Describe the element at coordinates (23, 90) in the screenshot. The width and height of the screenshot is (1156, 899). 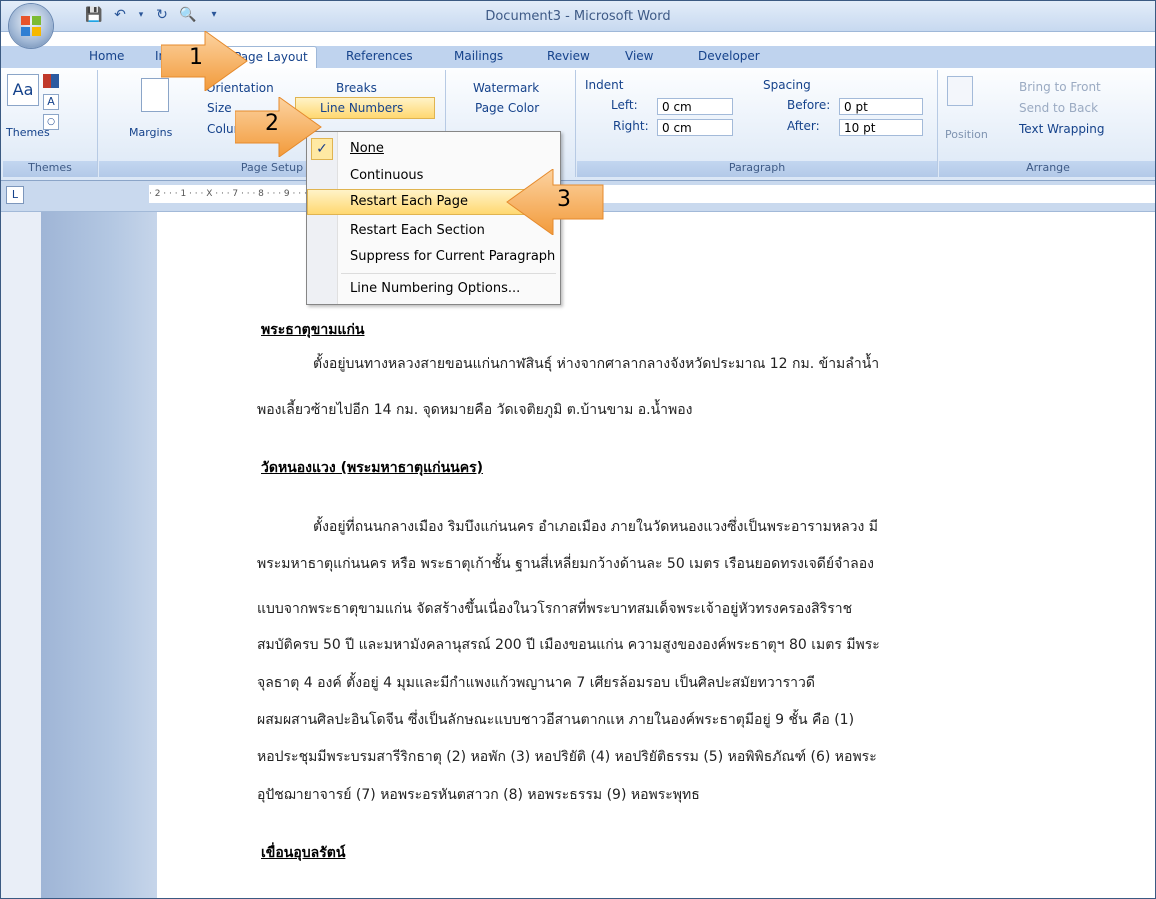
I see `themes-icon: Aa` at that location.